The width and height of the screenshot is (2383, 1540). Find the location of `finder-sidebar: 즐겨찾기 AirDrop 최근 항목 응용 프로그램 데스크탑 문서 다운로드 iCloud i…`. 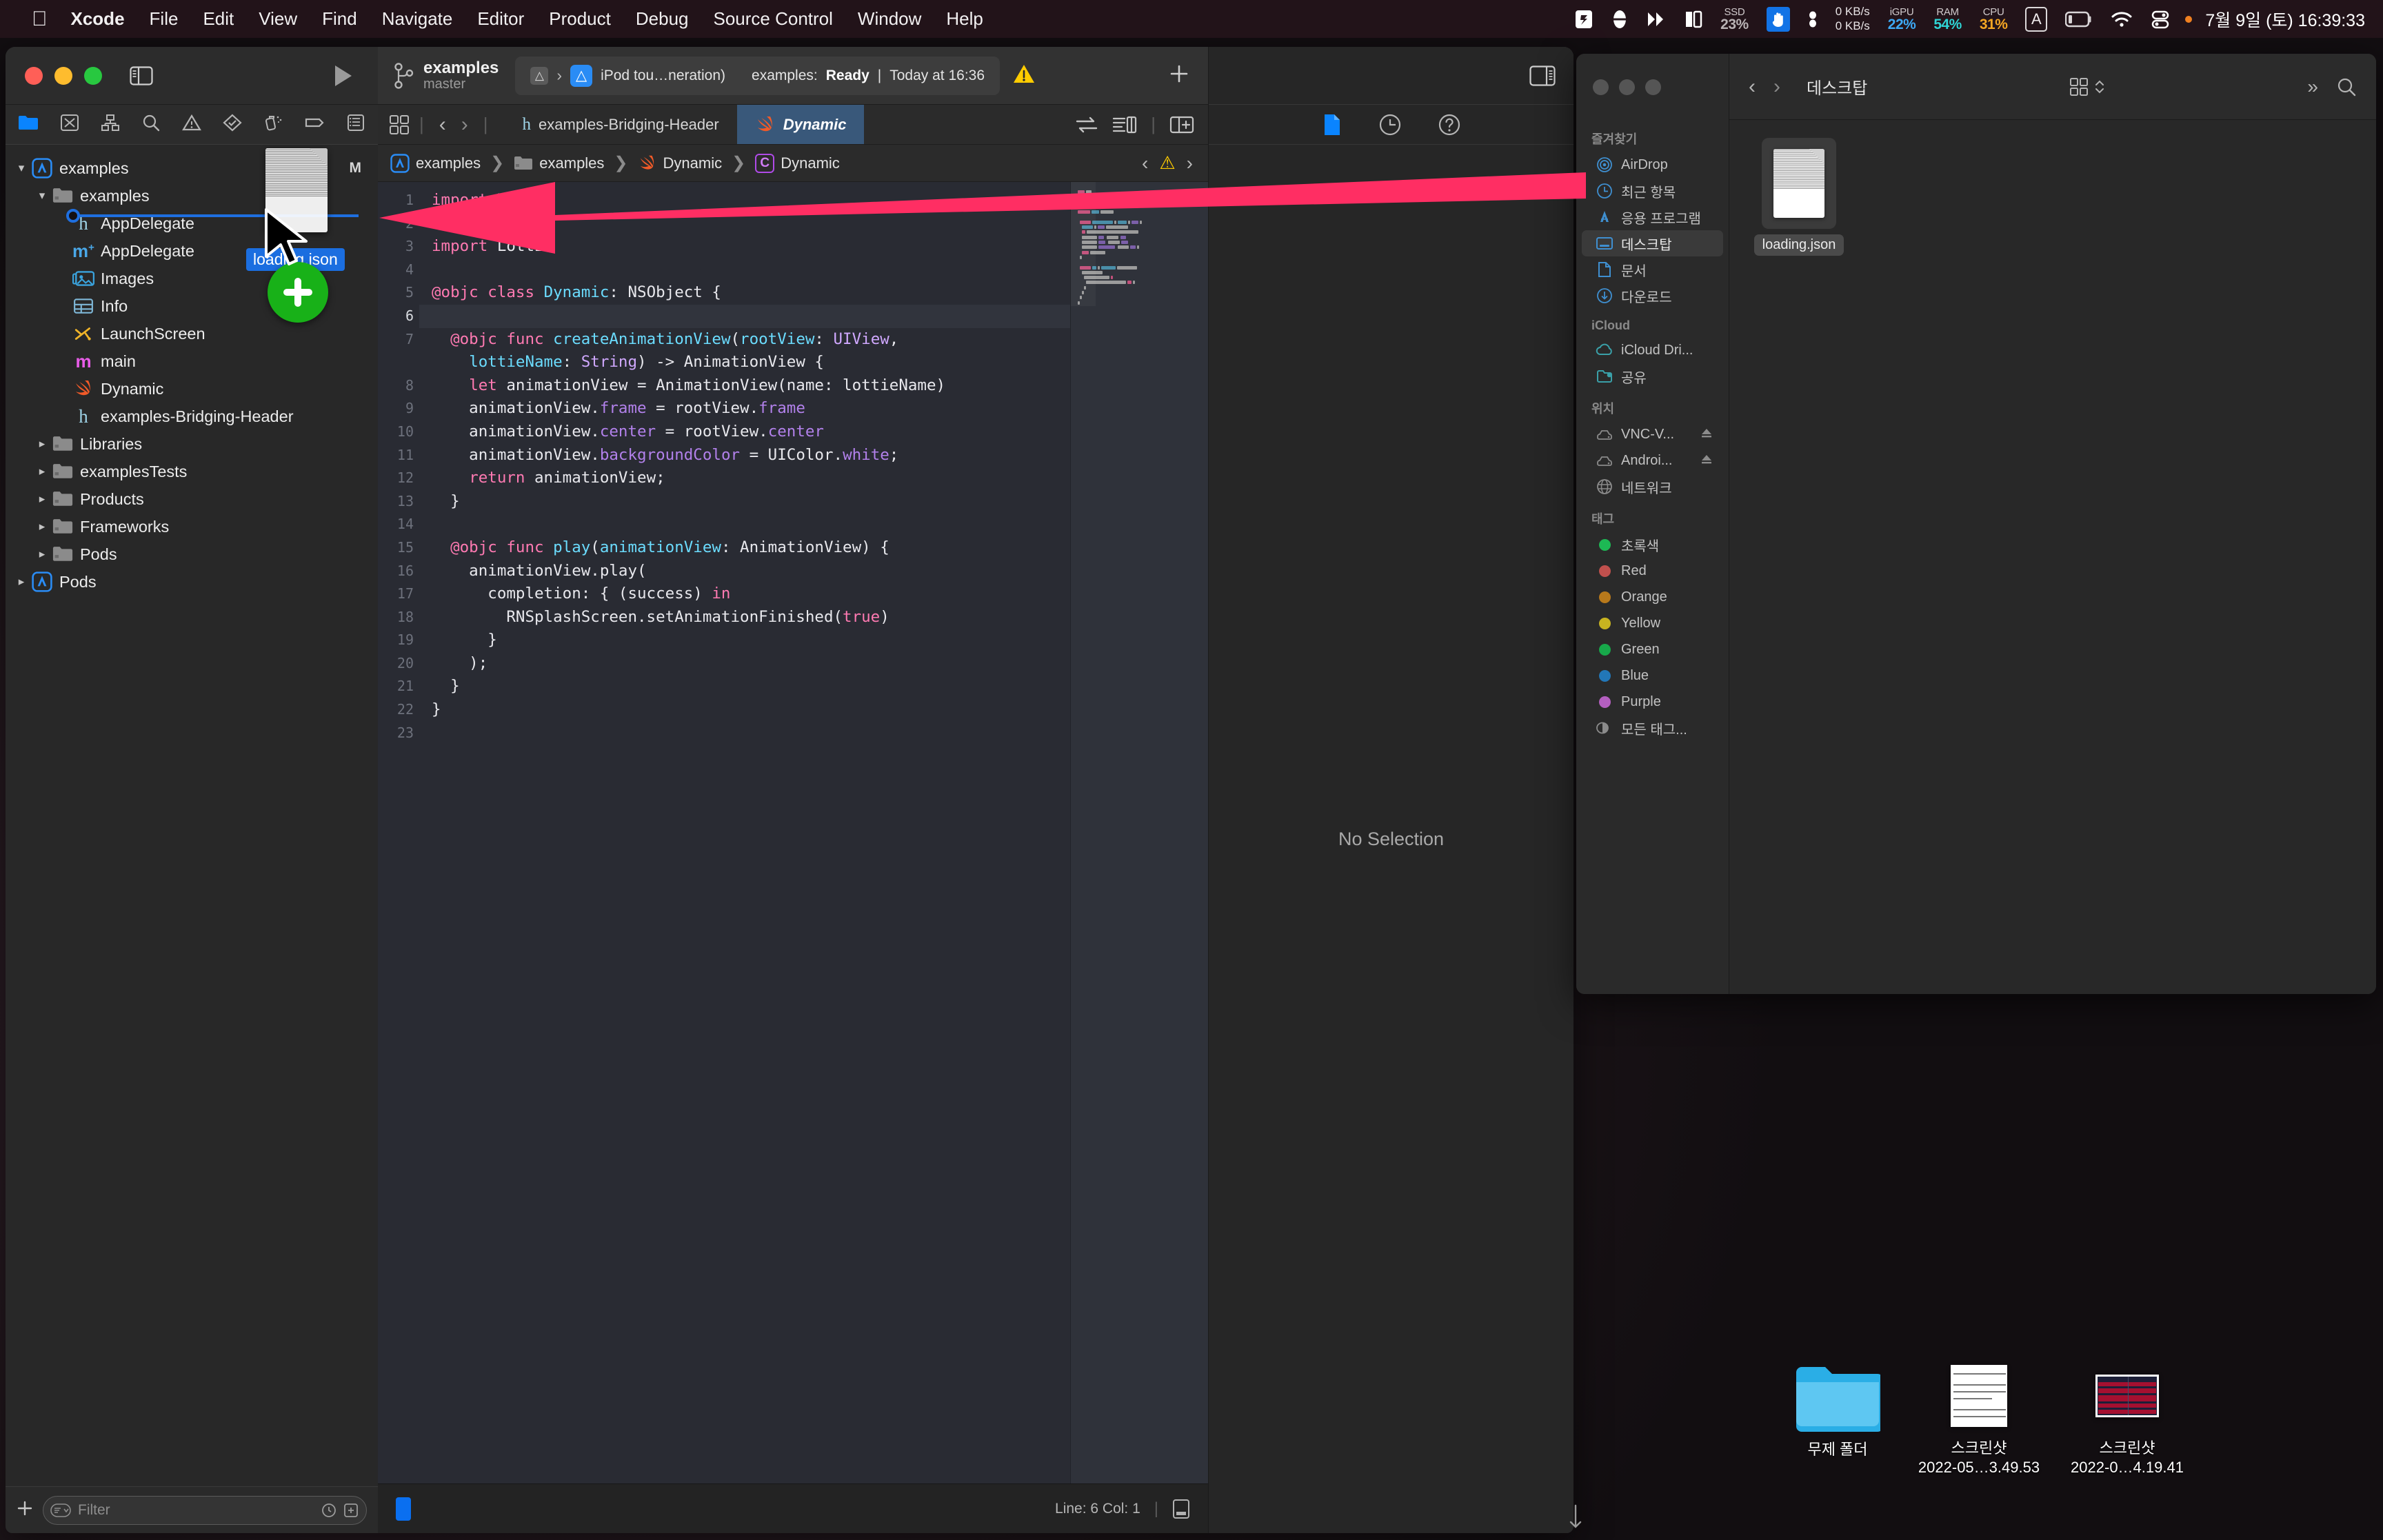

finder-sidebar: 즐겨찾기 AirDrop 최근 항목 응용 프로그램 데스크탑 문서 다운로드 iCloud i… is located at coordinates (1652, 524).